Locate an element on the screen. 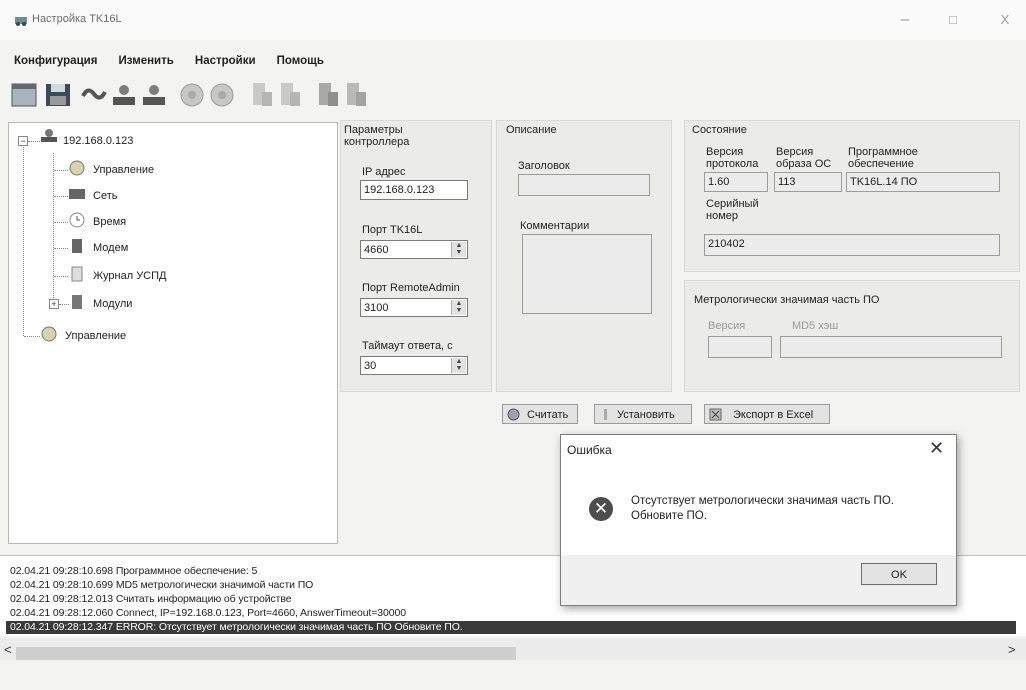 The image size is (1026, 690). window-icon is located at coordinates (24, 95).